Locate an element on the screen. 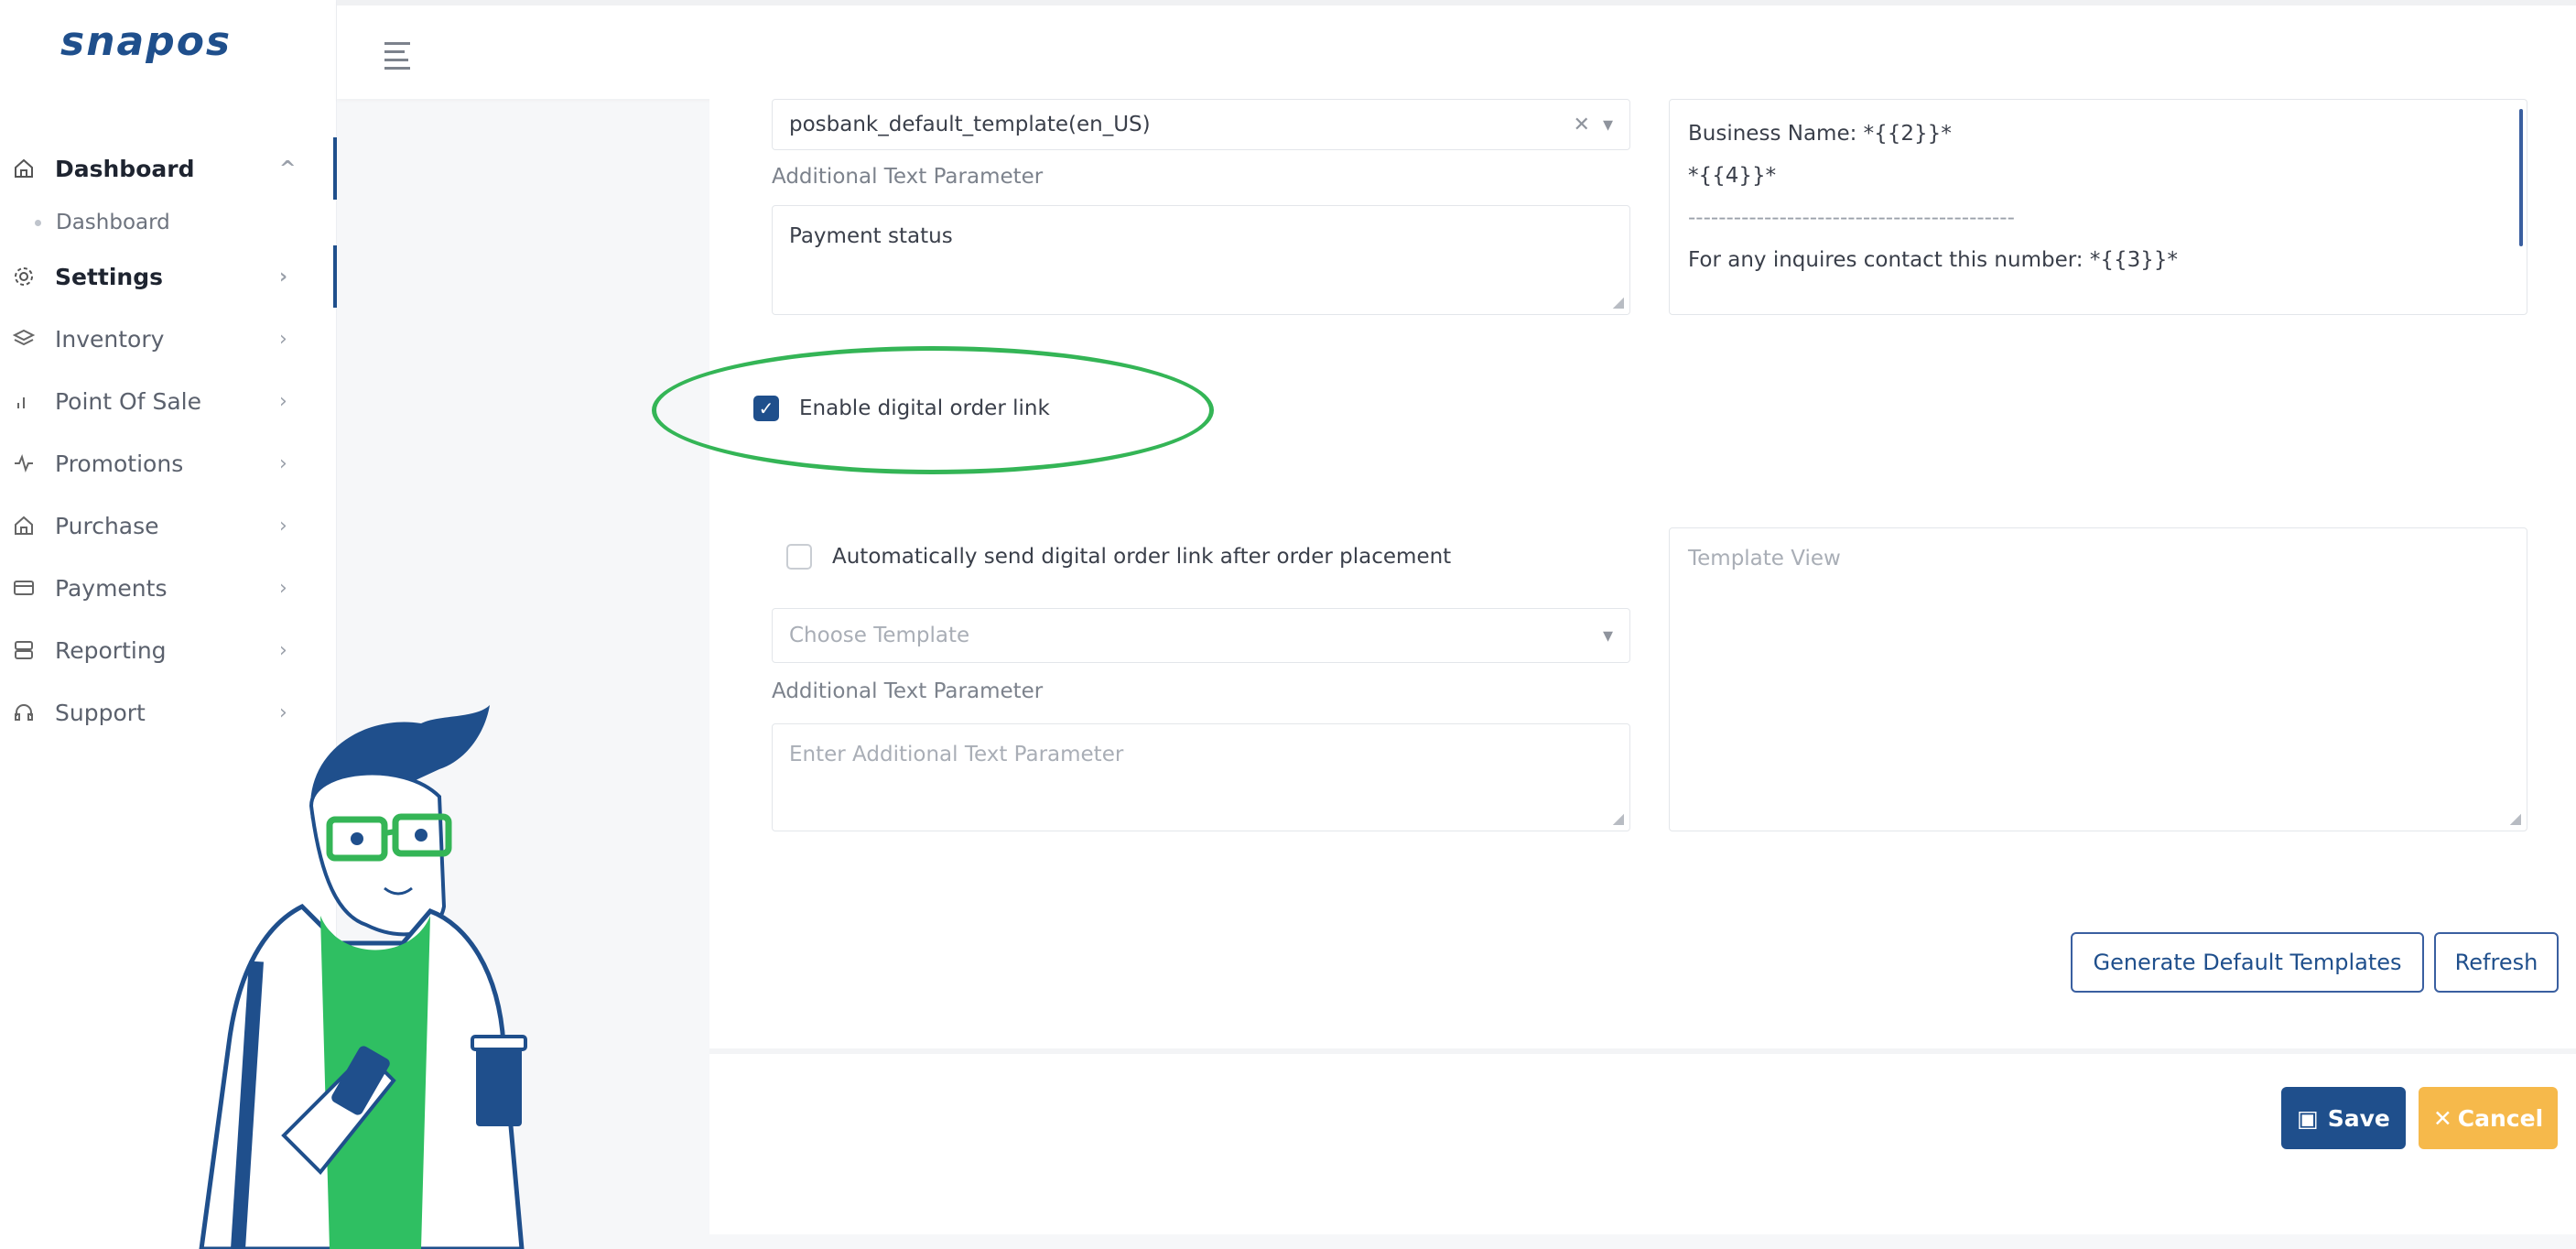  gear-icon is located at coordinates (24, 276).